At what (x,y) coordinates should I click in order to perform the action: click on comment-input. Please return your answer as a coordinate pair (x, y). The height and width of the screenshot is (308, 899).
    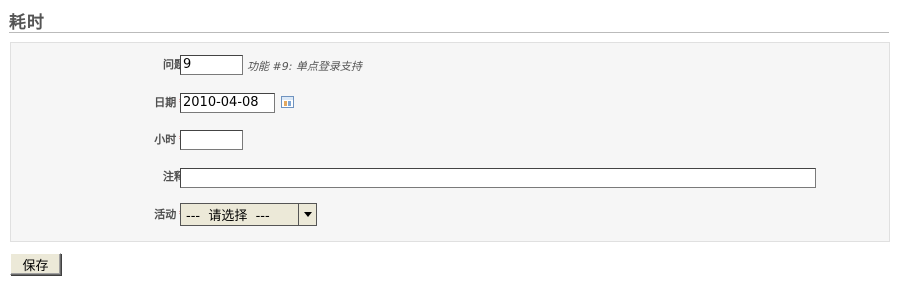
    Looking at the image, I should click on (498, 178).